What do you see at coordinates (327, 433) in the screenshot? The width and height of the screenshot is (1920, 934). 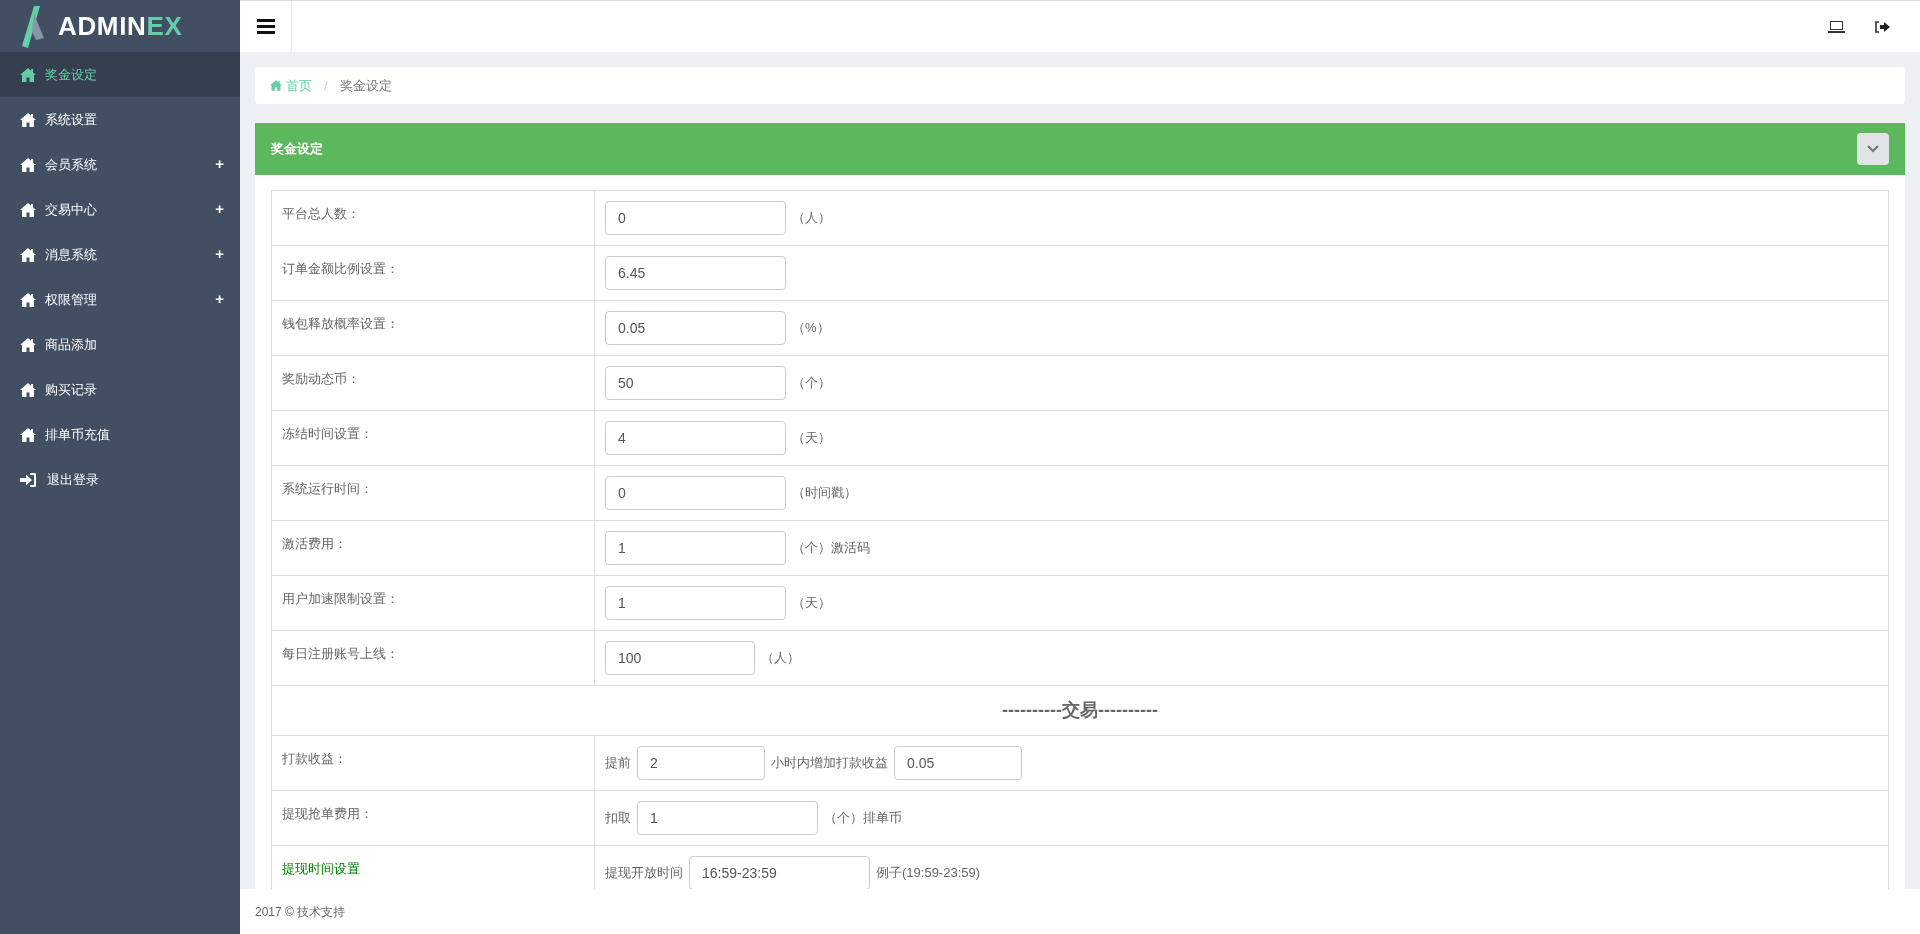 I see `field-label: 冻结时间设置：` at bounding box center [327, 433].